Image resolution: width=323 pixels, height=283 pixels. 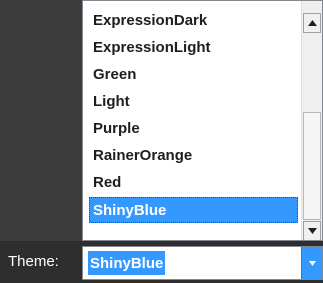 I want to click on scroll-down-button, so click(x=312, y=230).